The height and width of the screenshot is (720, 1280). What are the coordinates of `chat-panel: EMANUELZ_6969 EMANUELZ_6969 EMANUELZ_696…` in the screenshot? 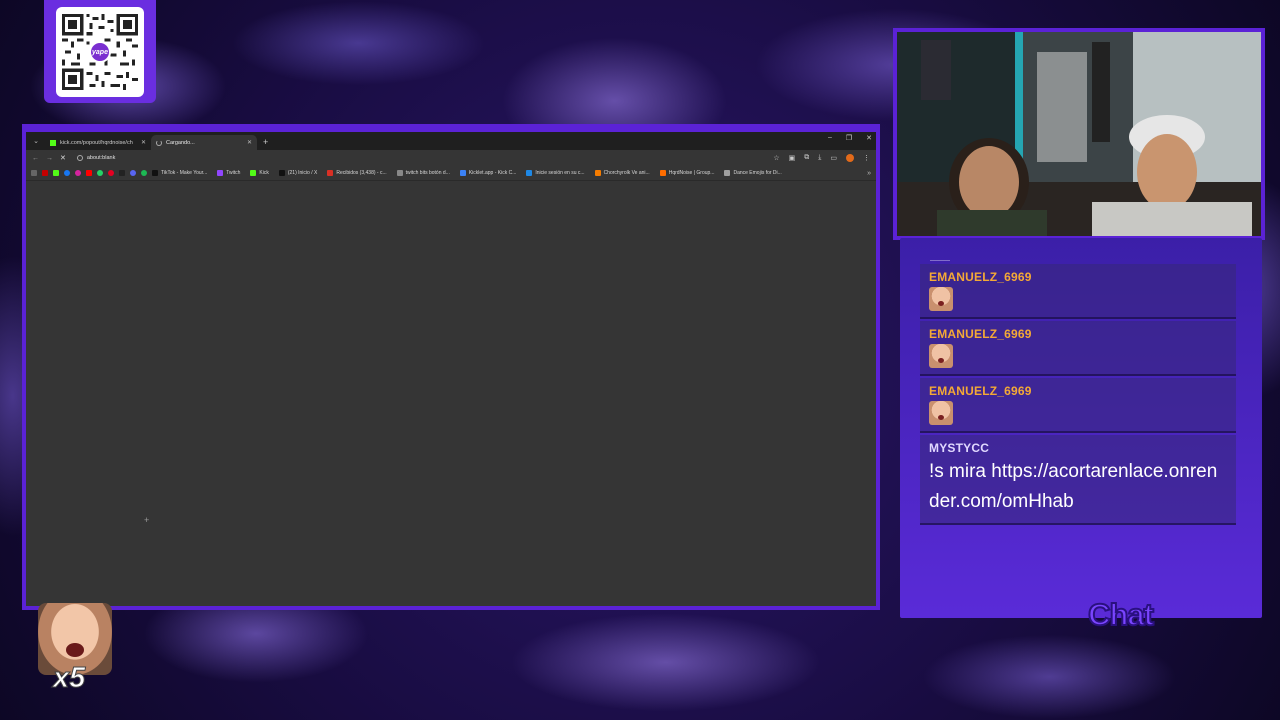 It's located at (1081, 428).